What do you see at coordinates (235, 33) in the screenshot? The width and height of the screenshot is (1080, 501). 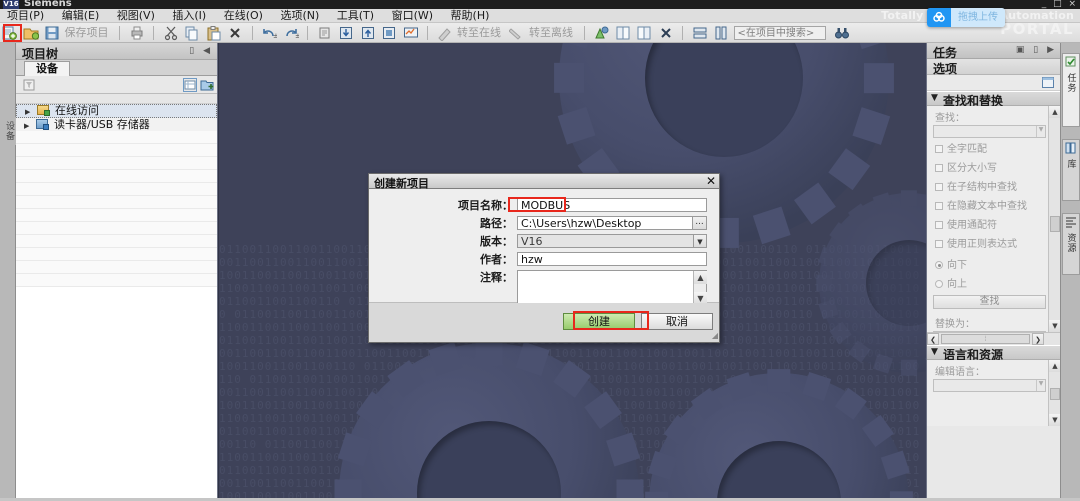 I see `delete-icon` at bounding box center [235, 33].